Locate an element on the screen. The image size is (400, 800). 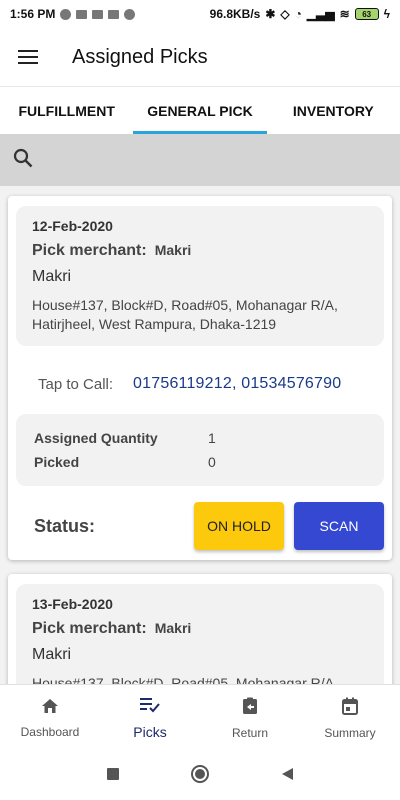
nav-dashboard: Dashboard is located at coordinates (50, 718).